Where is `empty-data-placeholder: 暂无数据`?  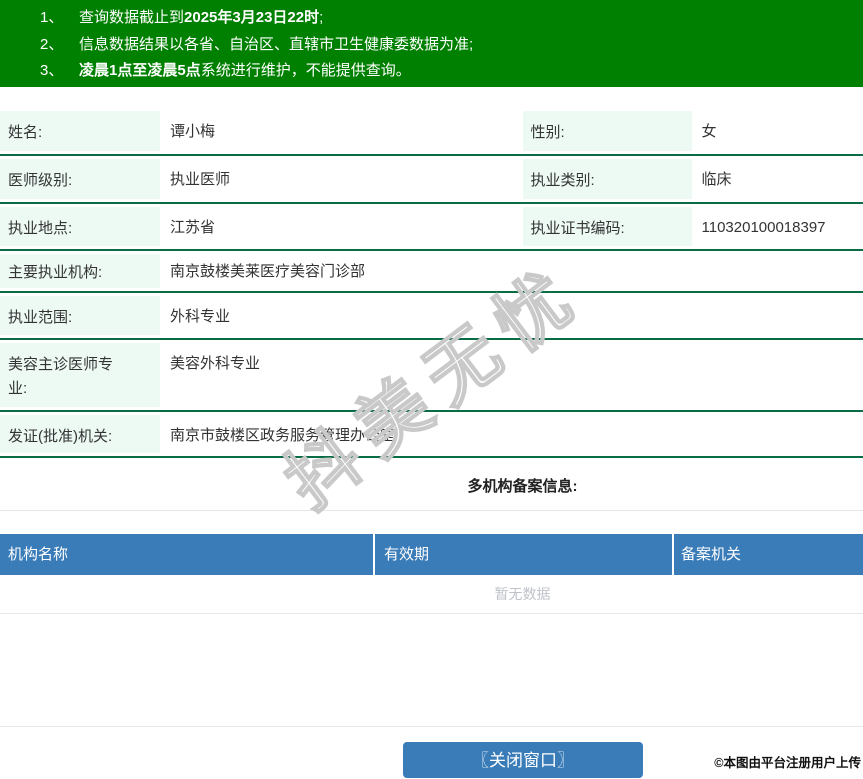 empty-data-placeholder: 暂无数据 is located at coordinates (431, 594).